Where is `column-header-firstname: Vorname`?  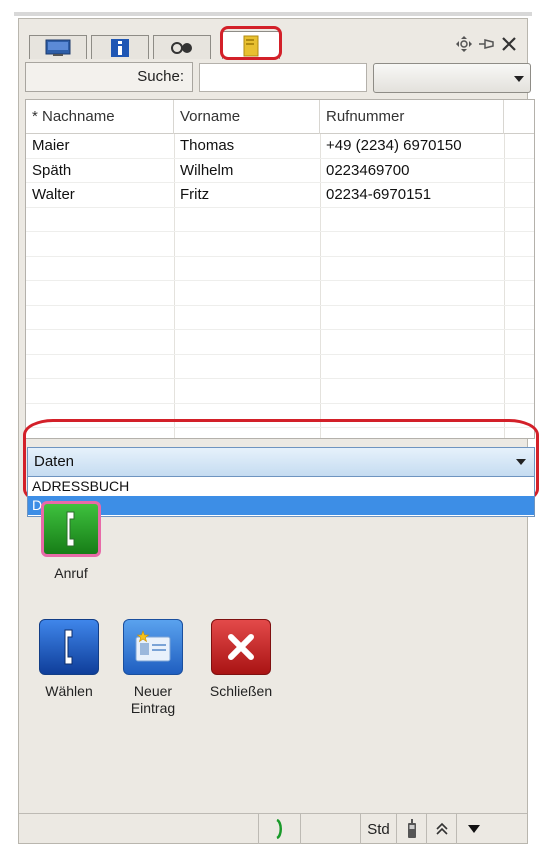 column-header-firstname: Vorname is located at coordinates (247, 117).